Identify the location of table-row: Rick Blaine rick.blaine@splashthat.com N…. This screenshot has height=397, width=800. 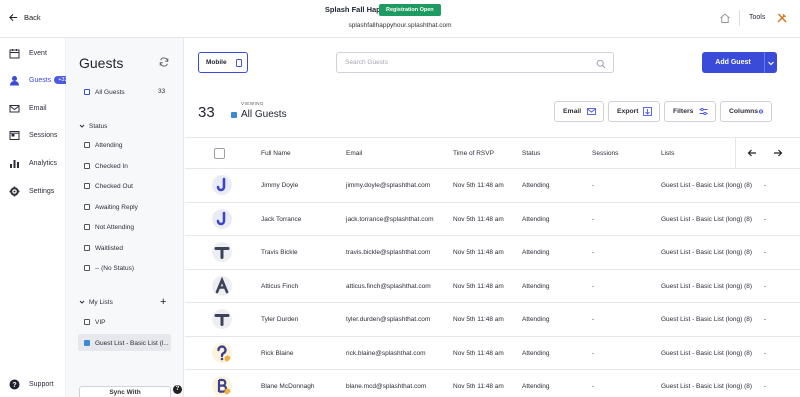
(492, 353).